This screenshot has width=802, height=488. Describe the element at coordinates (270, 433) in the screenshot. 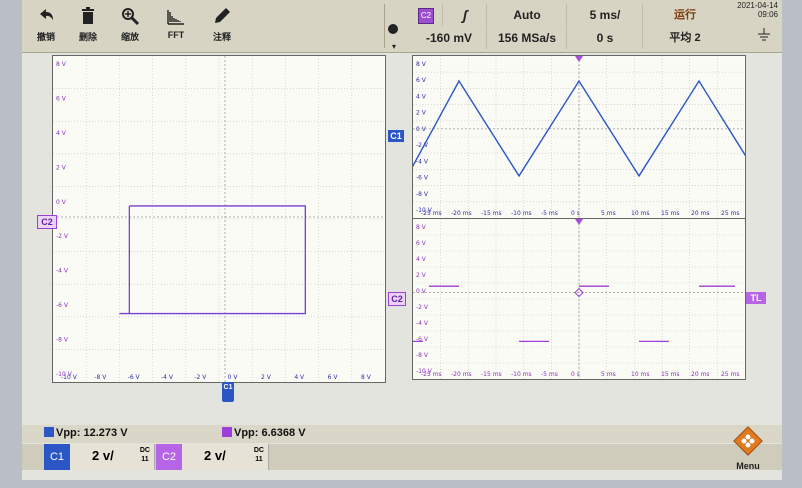

I see `c2-vpp: Vpp: 6.6368 V` at that location.